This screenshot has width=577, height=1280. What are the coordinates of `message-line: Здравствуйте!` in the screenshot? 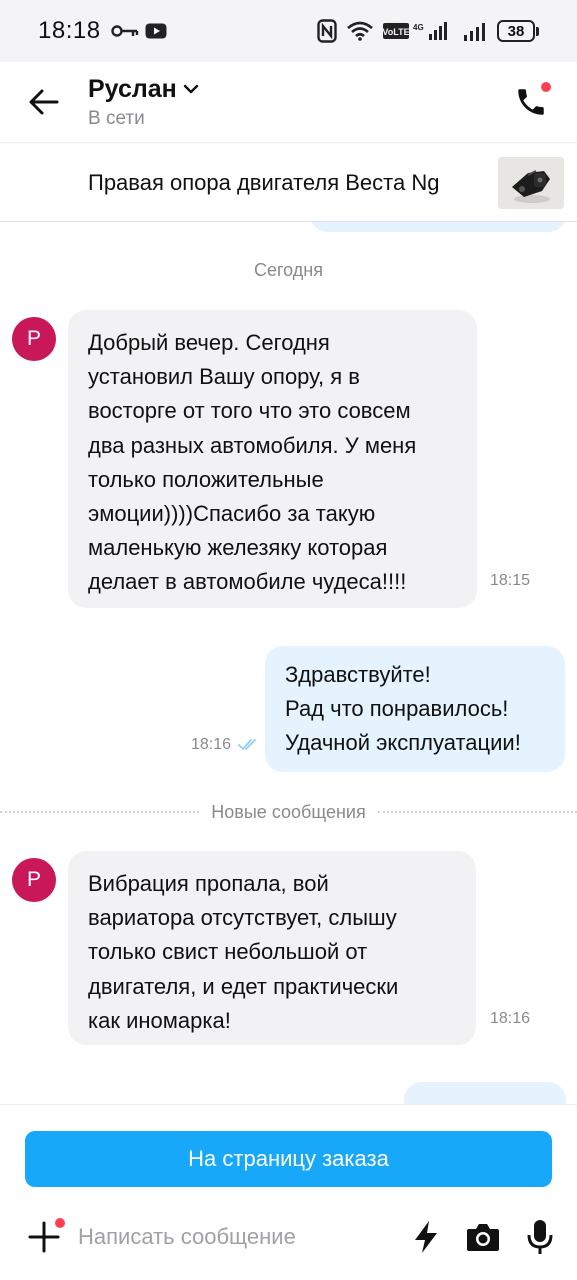 It's located at (358, 674).